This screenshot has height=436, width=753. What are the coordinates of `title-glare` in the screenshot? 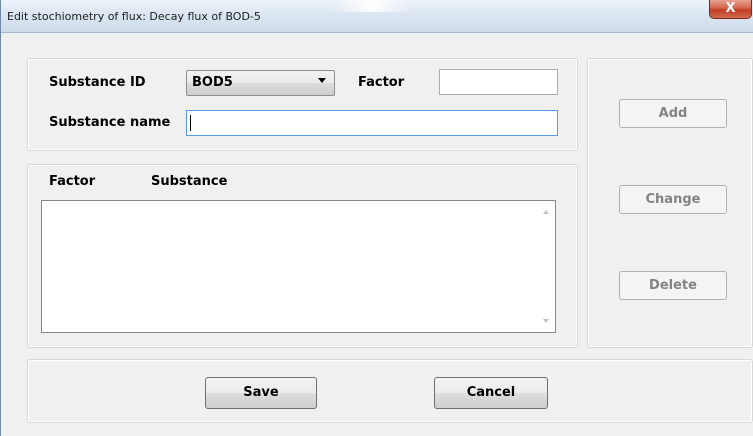 It's located at (371, 6).